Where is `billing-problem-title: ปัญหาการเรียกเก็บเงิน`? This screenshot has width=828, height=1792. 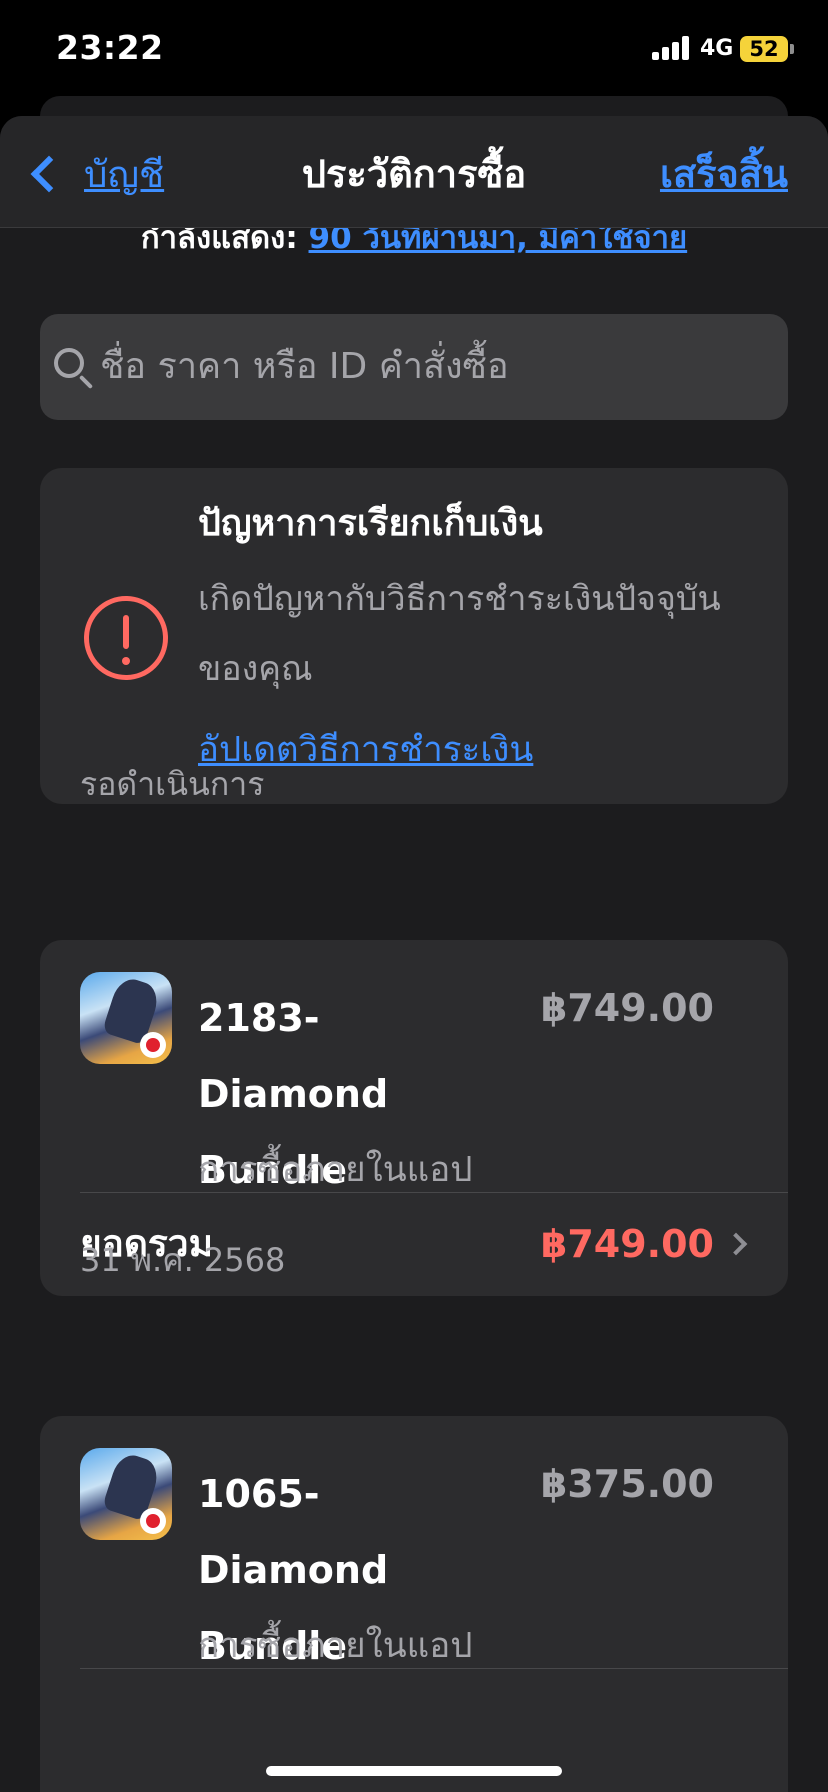
billing-problem-title: ปัญหาการเรียกเก็บเงิน is located at coordinates (370, 523).